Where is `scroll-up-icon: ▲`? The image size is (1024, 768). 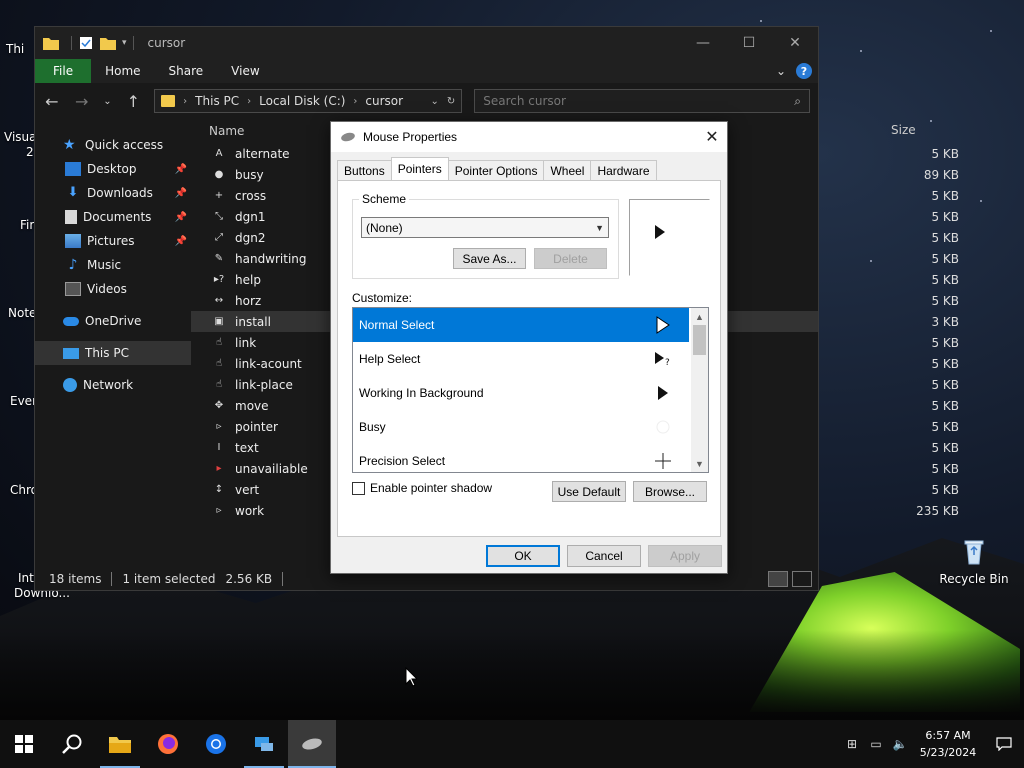 scroll-up-icon: ▲ is located at coordinates (699, 316).